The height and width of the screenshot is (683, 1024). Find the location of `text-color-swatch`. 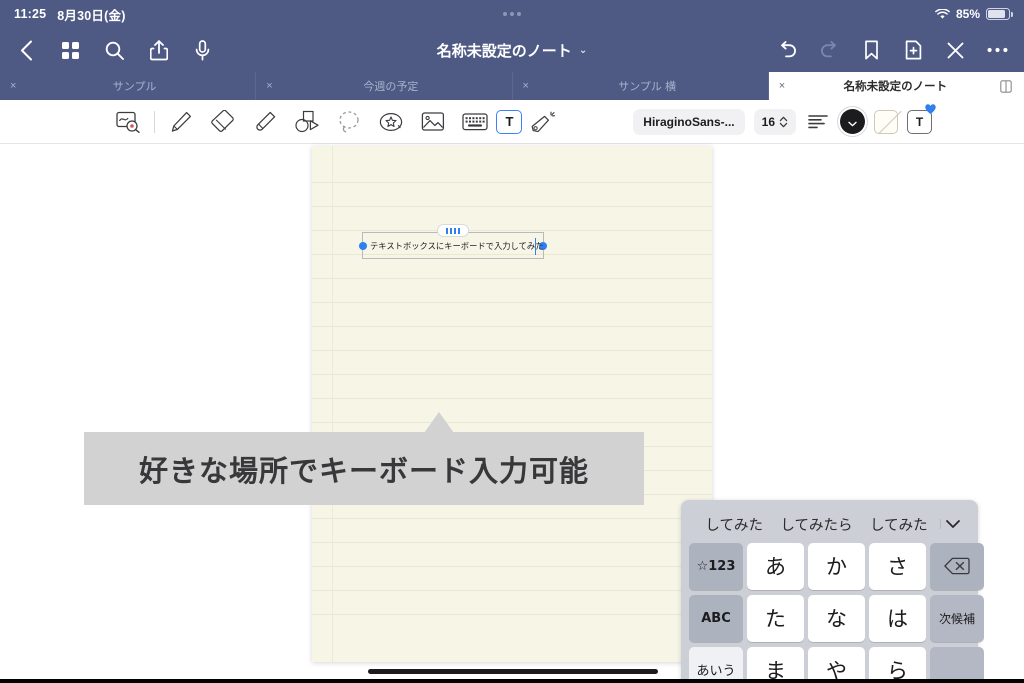

text-color-swatch is located at coordinates (852, 121).